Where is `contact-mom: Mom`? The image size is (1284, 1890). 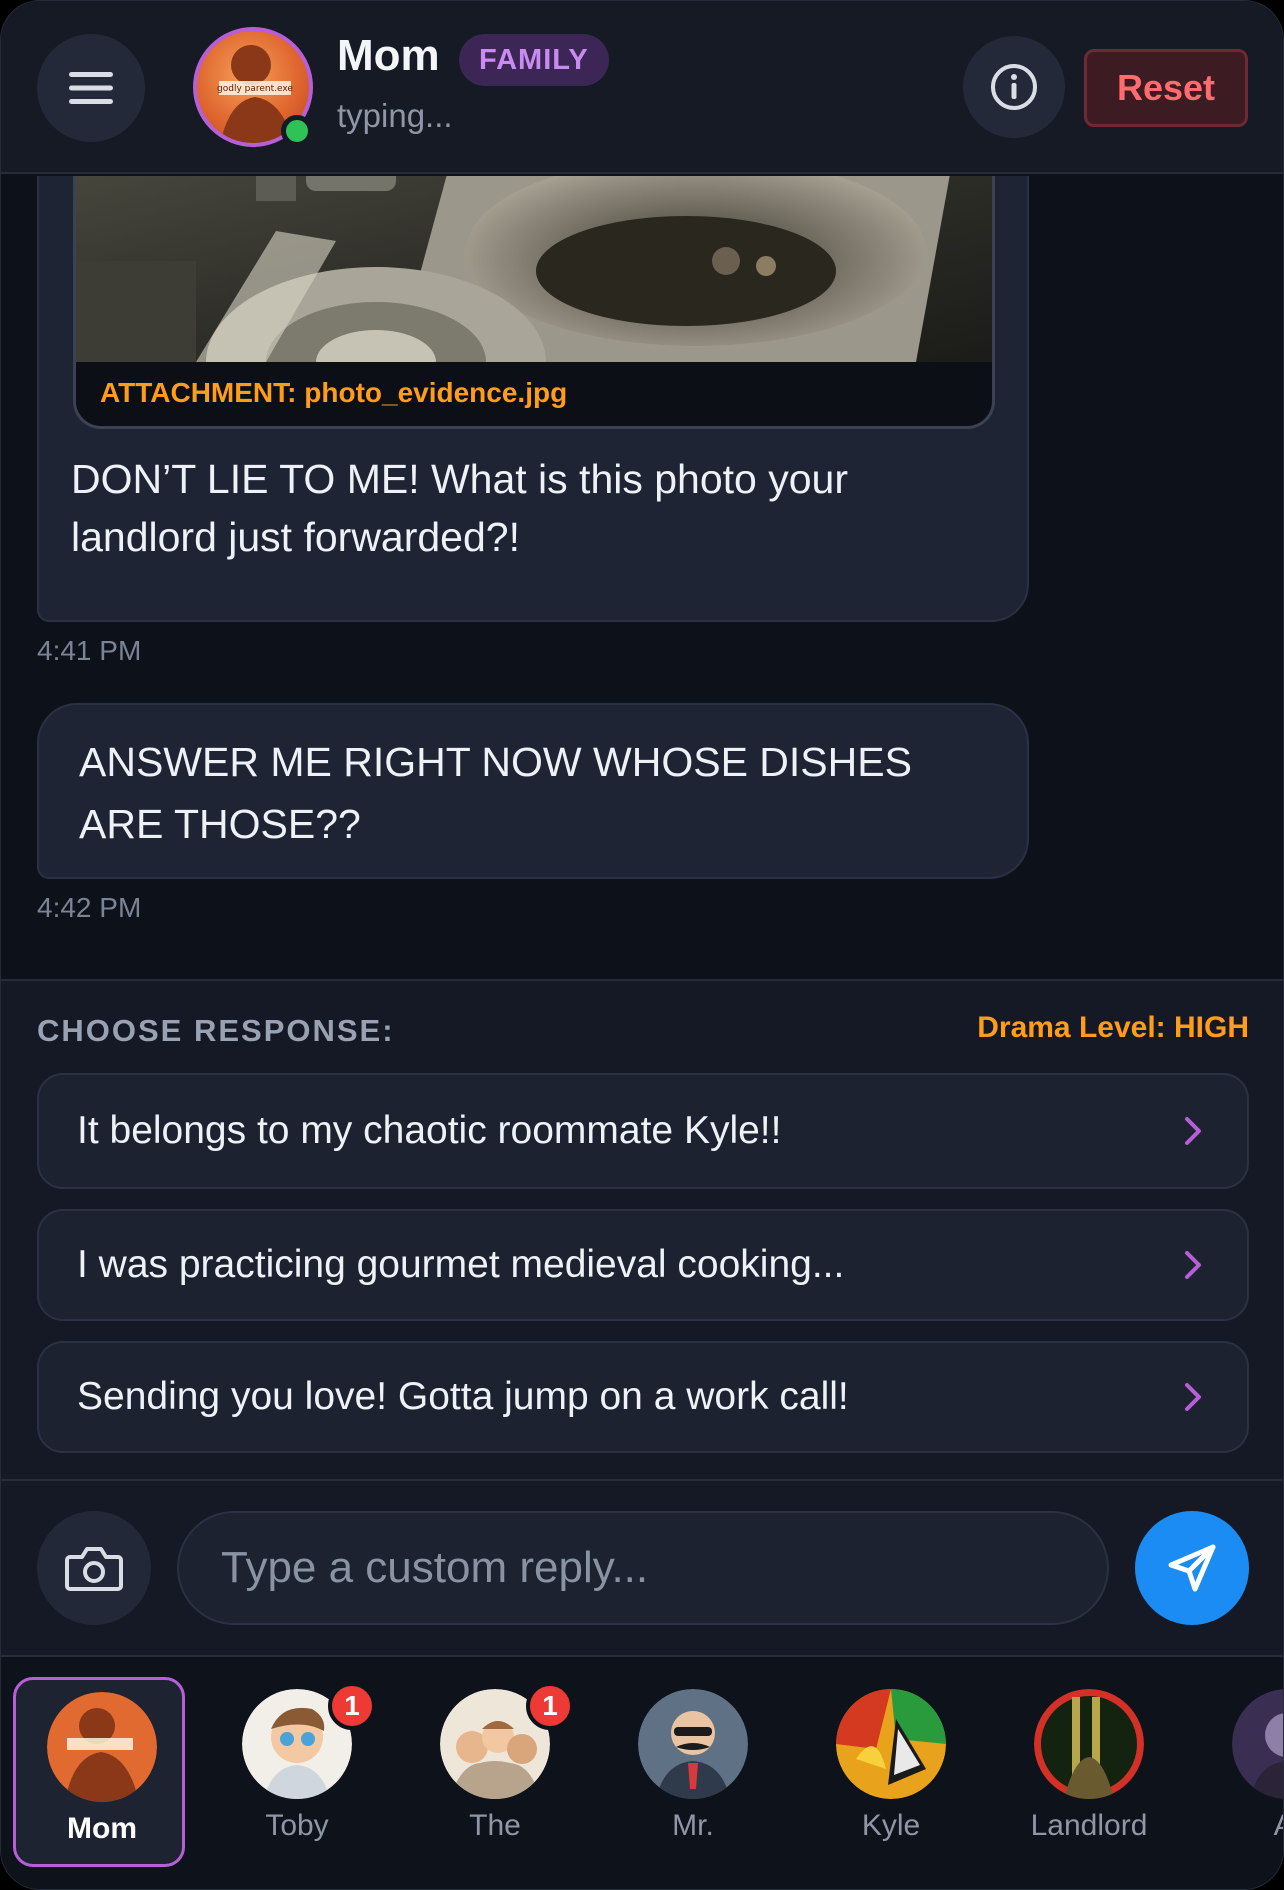
contact-mom: Mom is located at coordinates (99, 1772).